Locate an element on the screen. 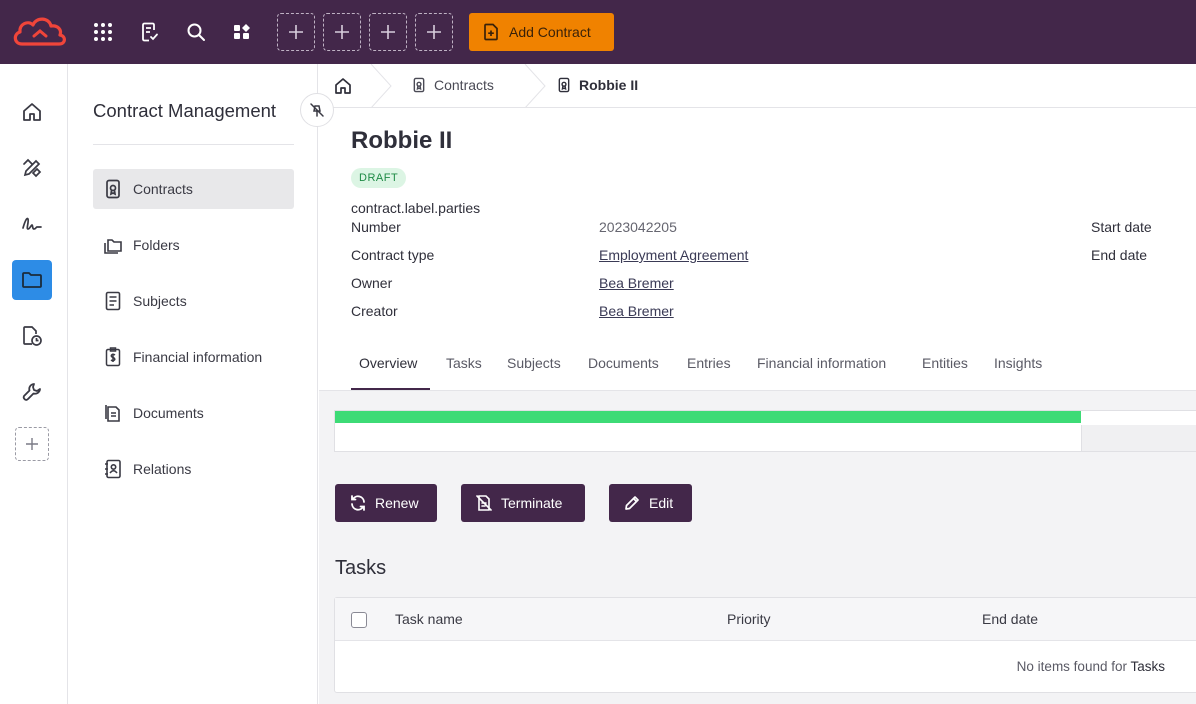 The height and width of the screenshot is (704, 1196). sidebar-item-label: Contracts is located at coordinates (163, 189).